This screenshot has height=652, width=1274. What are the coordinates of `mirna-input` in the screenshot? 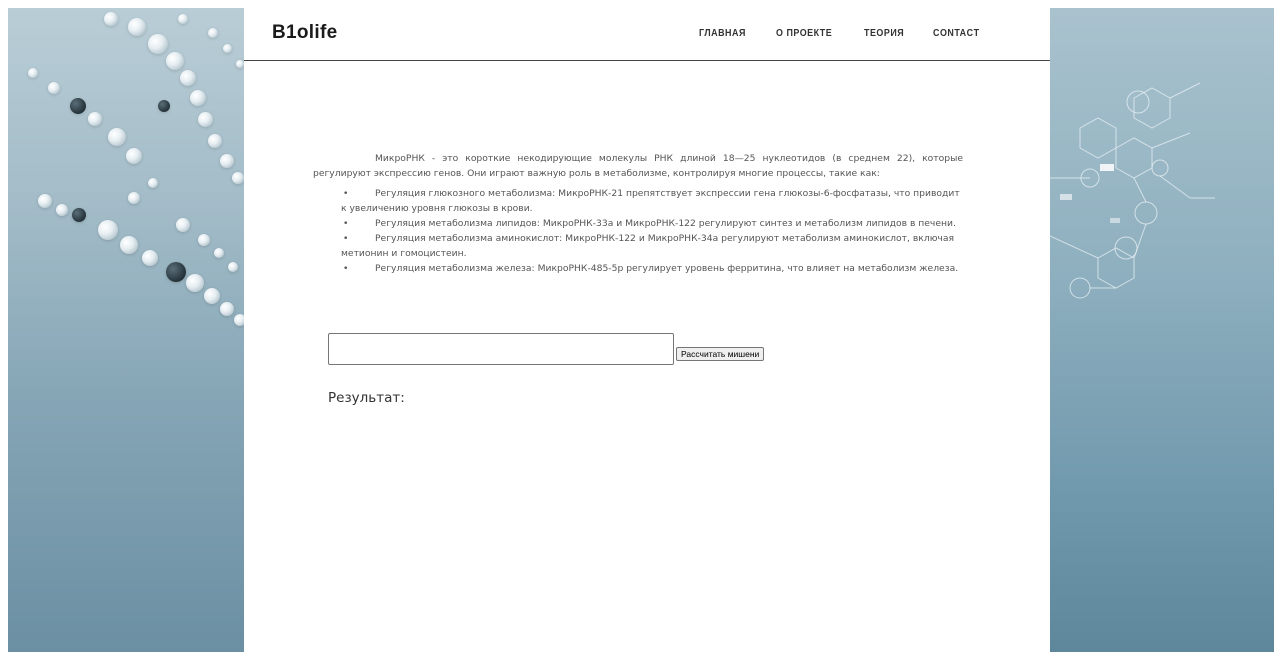 It's located at (501, 349).